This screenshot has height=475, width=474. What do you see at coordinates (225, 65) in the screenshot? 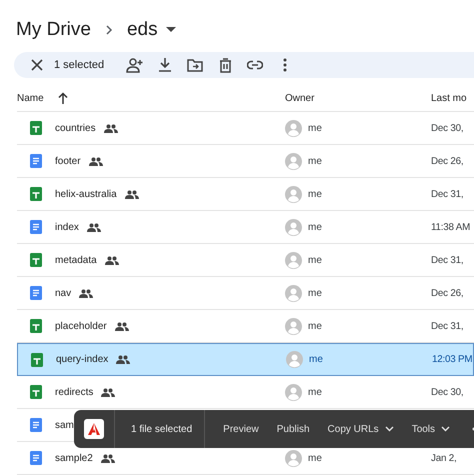
I see `trash-icon` at bounding box center [225, 65].